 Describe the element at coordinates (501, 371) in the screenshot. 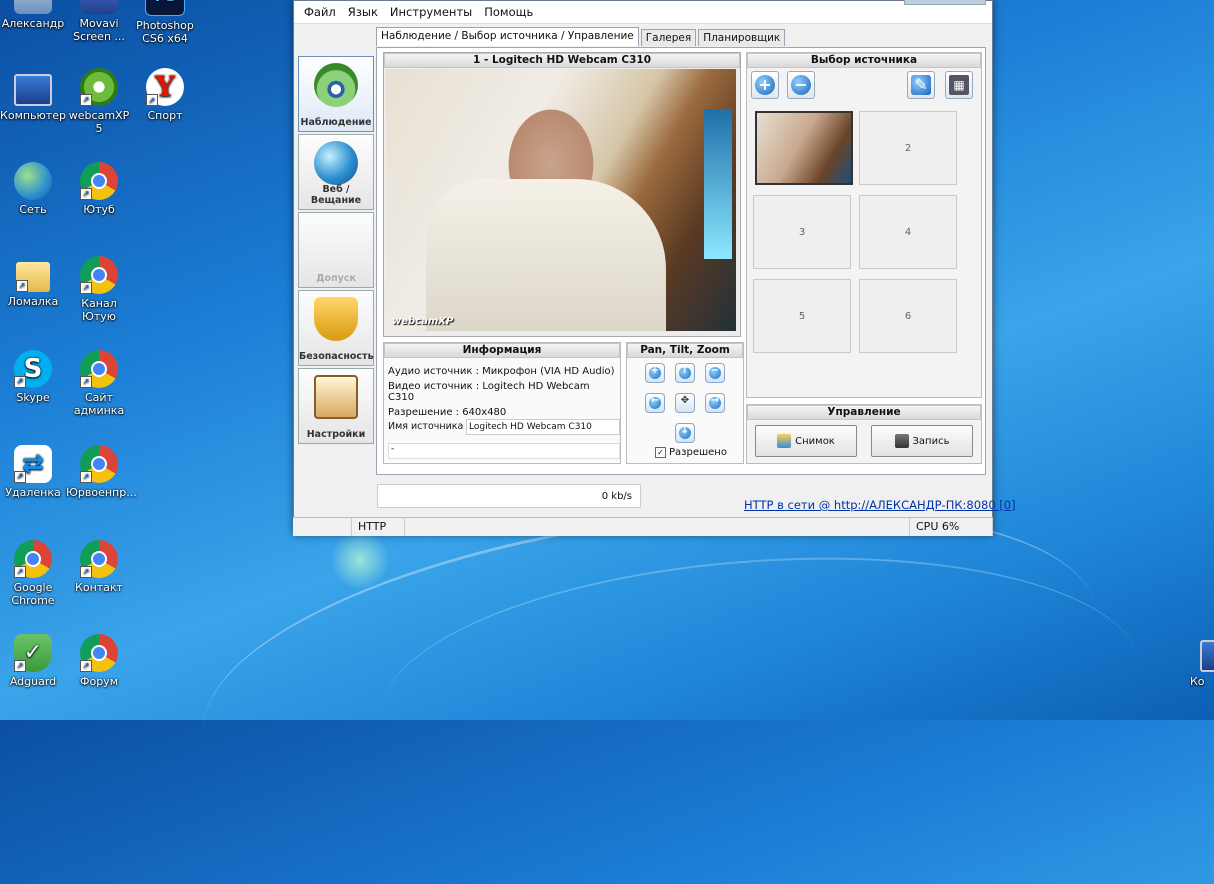

I see `audio-source: Аудио источник : Микрофон (VIA HD Audio)` at that location.